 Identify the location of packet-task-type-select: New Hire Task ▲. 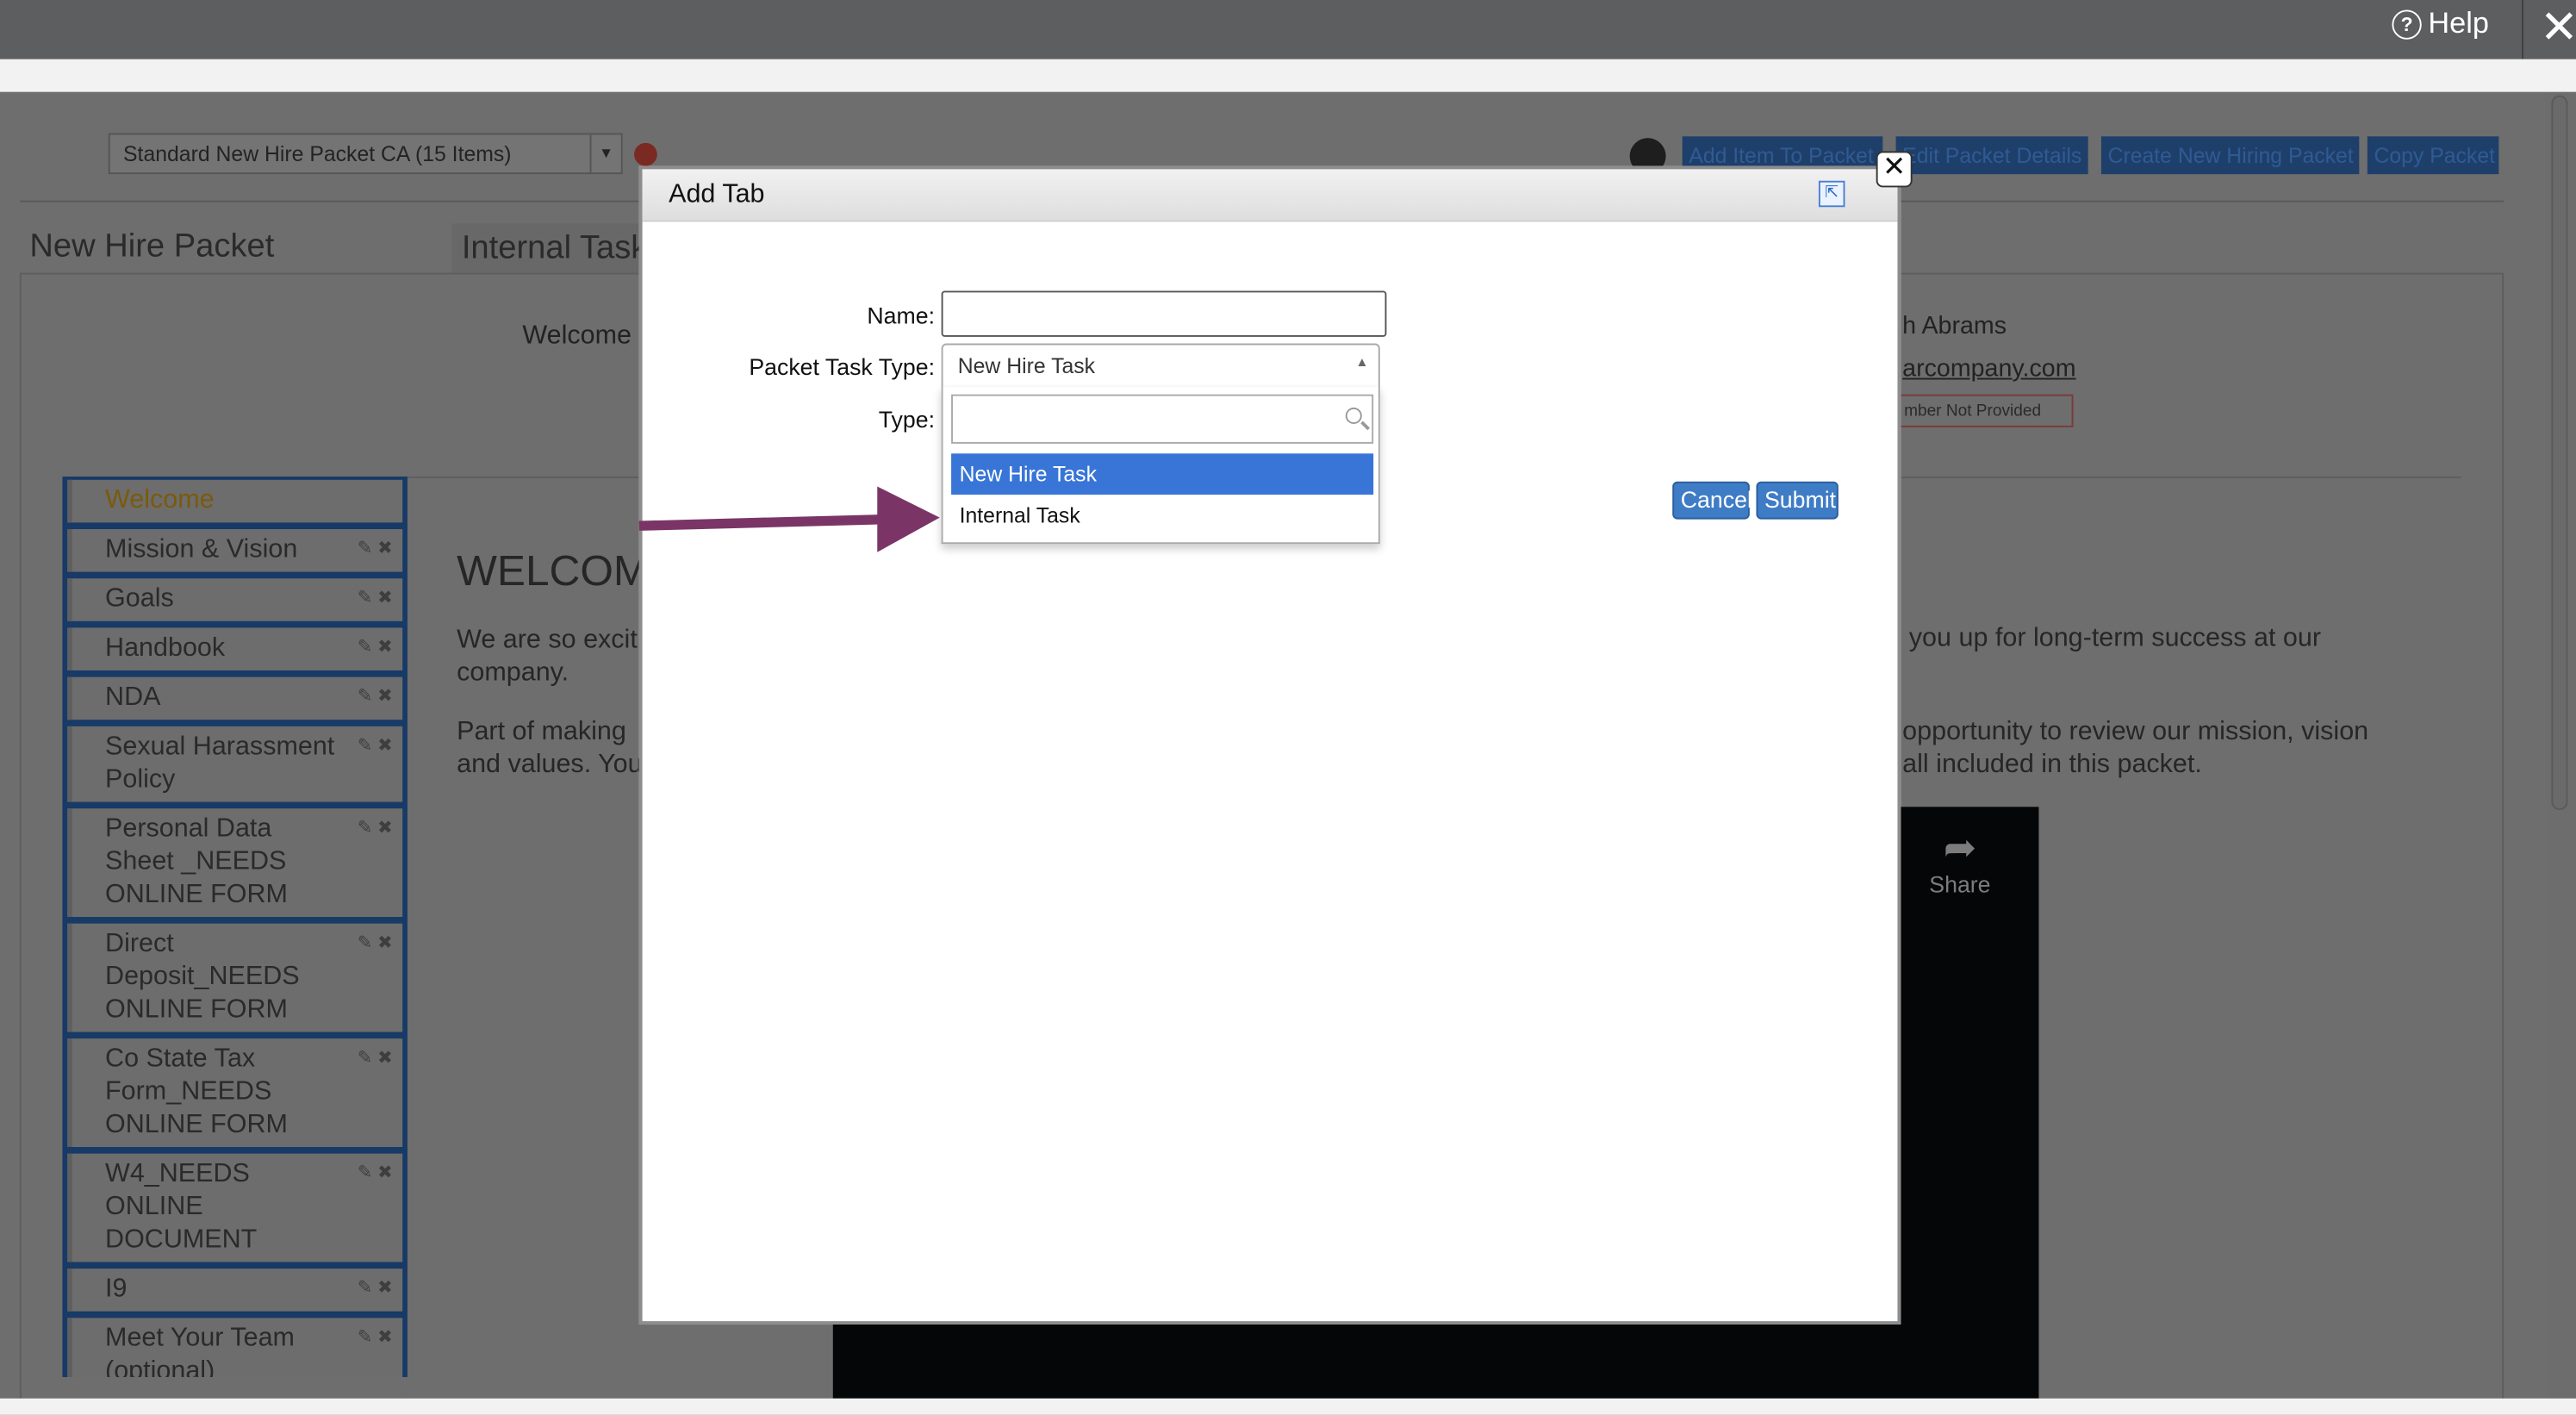
(1161, 366).